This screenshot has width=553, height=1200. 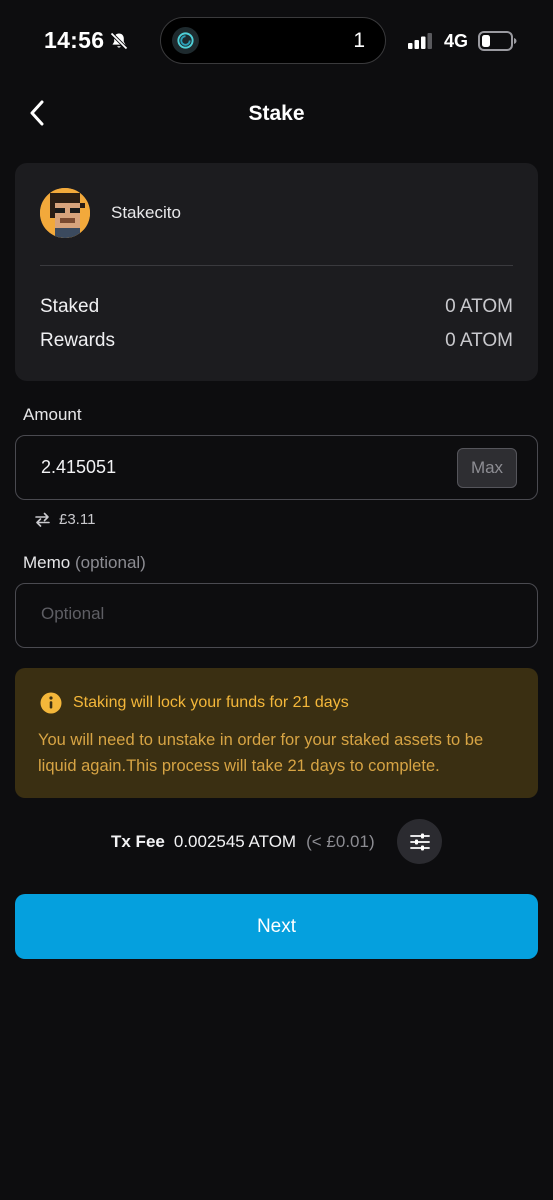 I want to click on tx-fee-row: Tx Fee 0.002545 ATOM (< £0.01), so click(x=243, y=842).